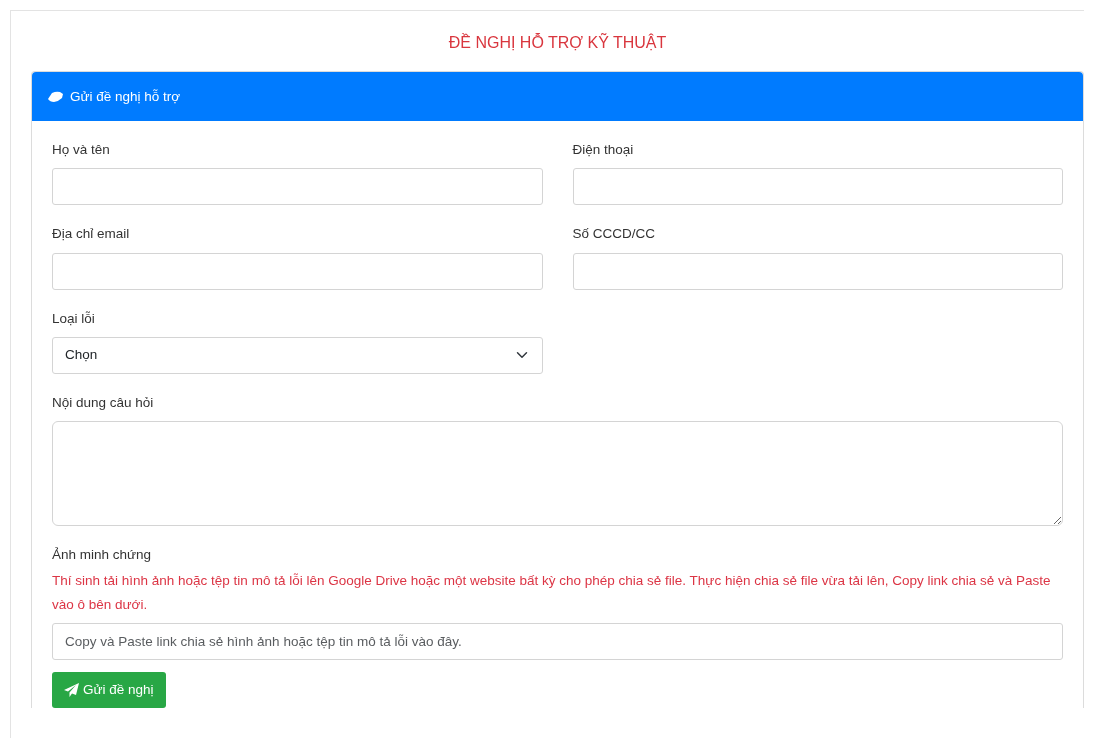 The height and width of the screenshot is (738, 1094). I want to click on field-label: Ảnh minh chứng, so click(102, 555).